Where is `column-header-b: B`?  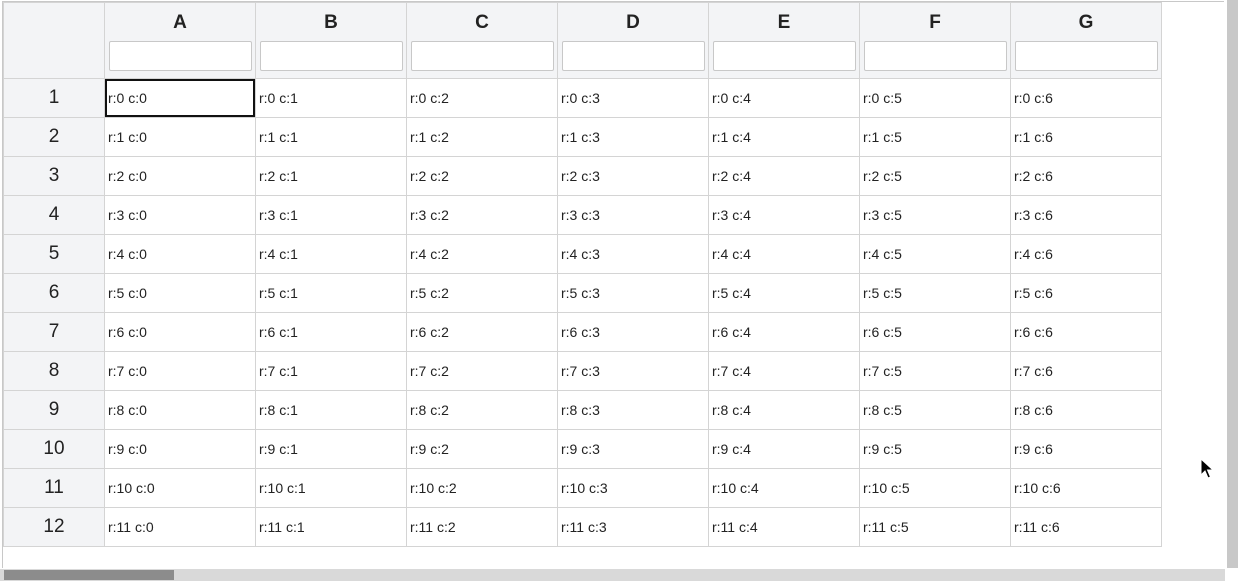
column-header-b: B is located at coordinates (331, 40).